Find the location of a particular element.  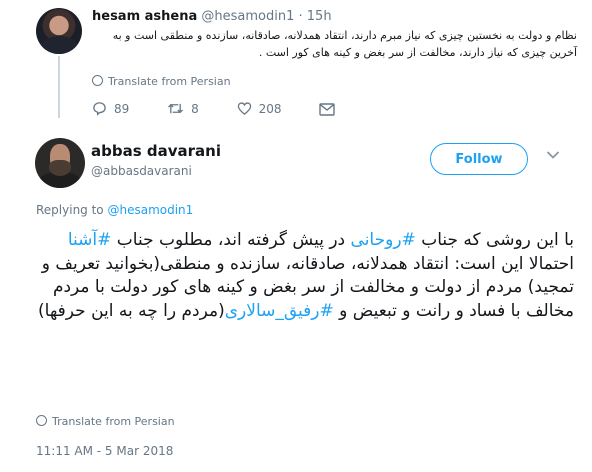

follow-button: Follow is located at coordinates (479, 159).